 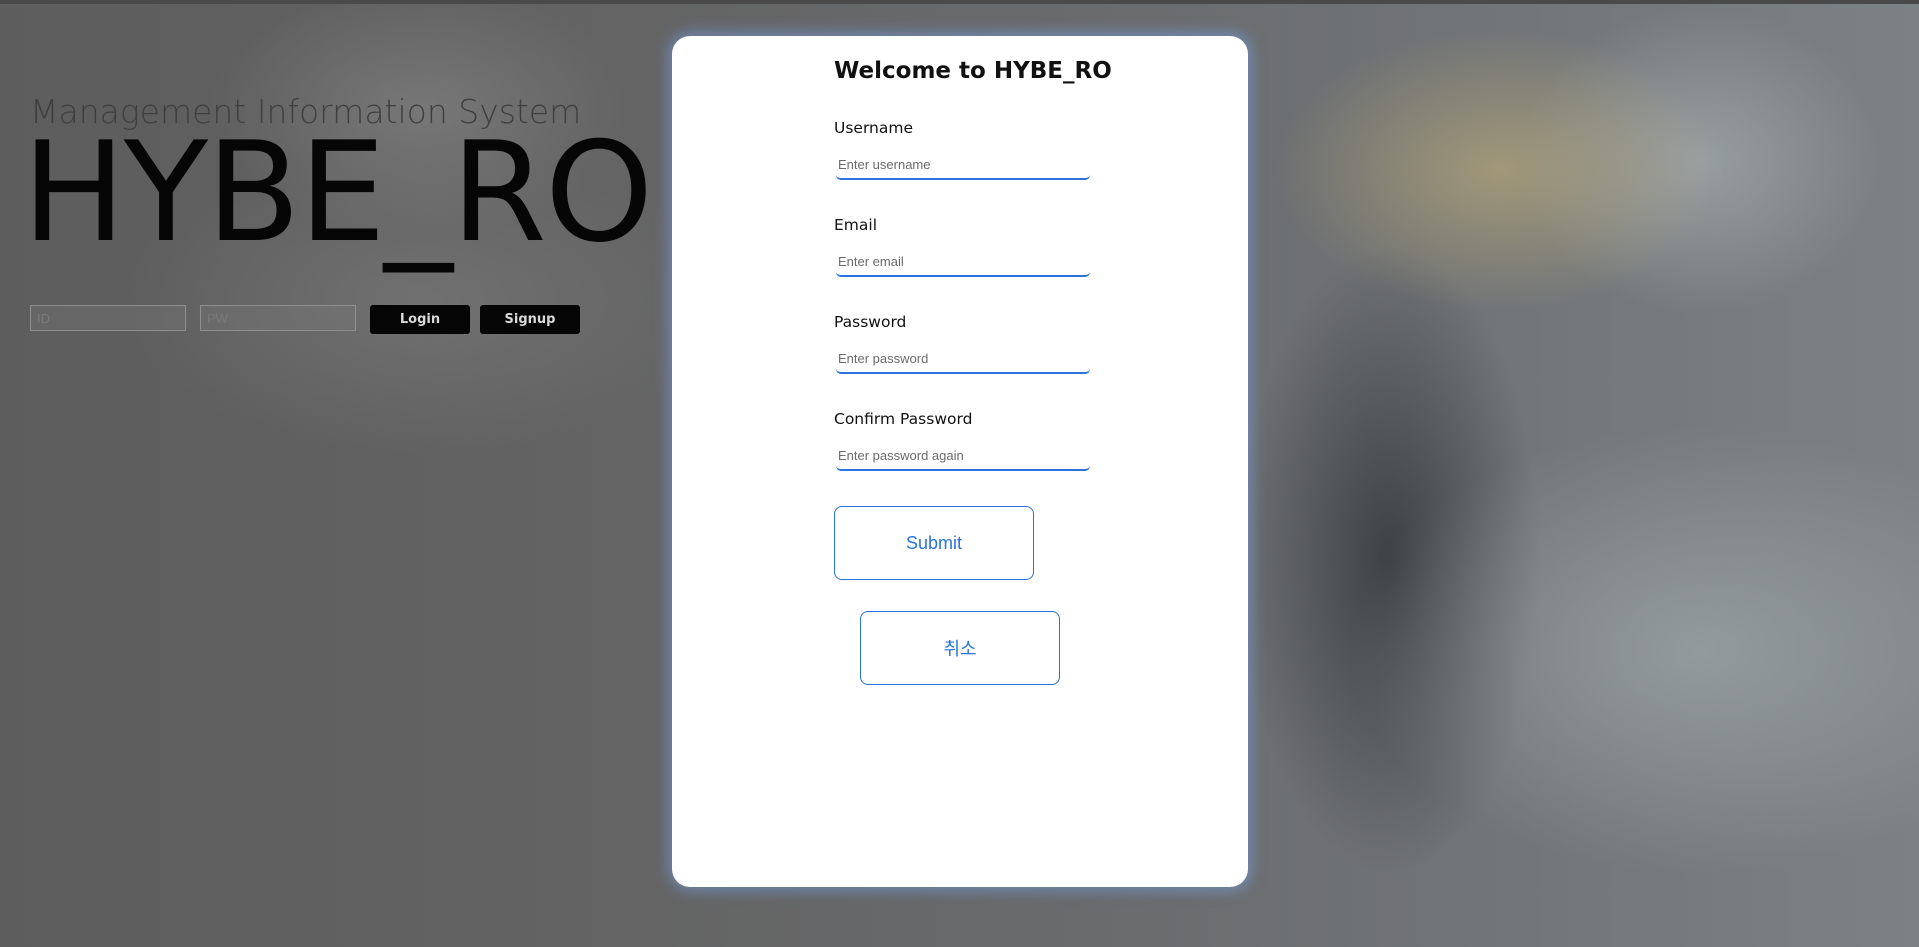 I want to click on password-label: Password, so click(x=870, y=322).